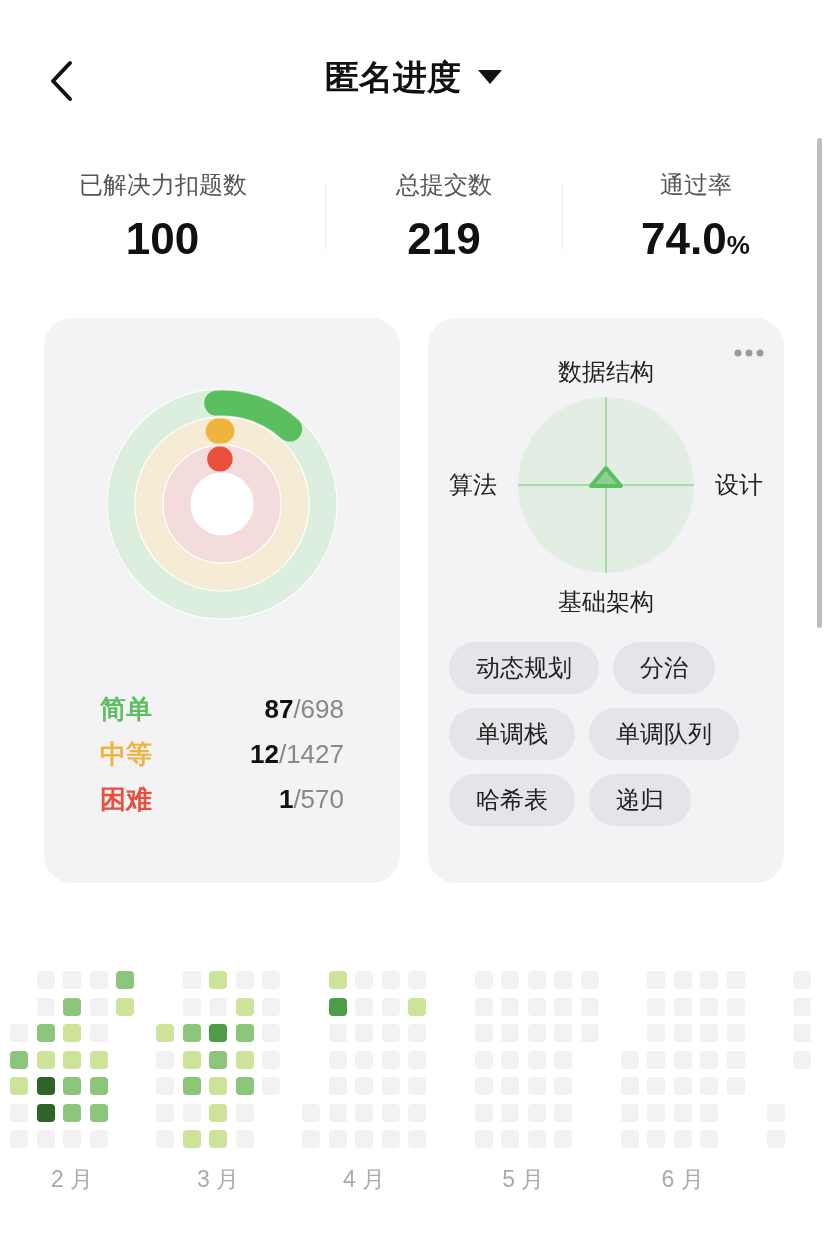 The image size is (828, 1258). I want to click on difficulty-name: 简单, so click(126, 709).